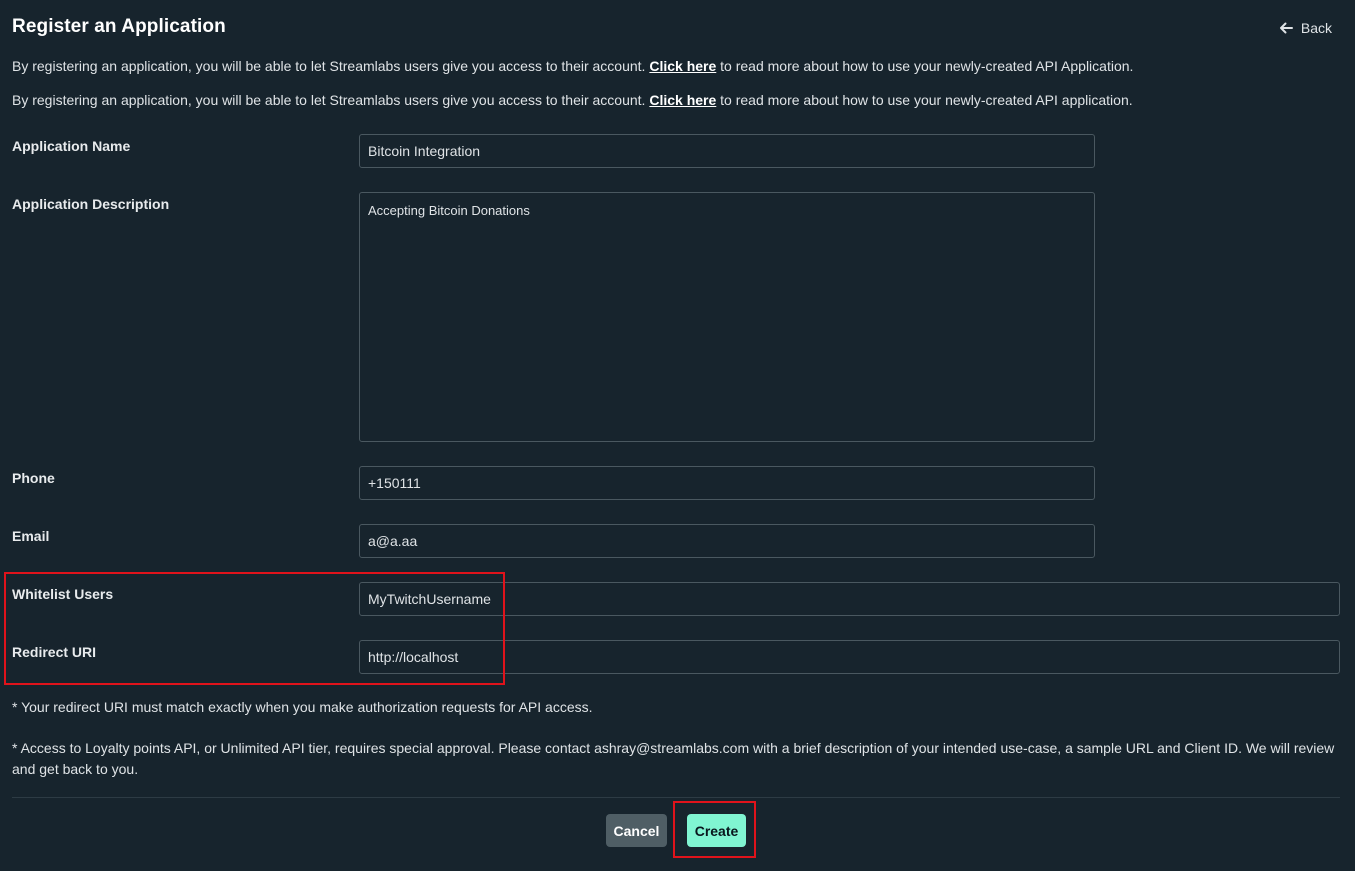  Describe the element at coordinates (849, 657) in the screenshot. I see `redirect-uri-input` at that location.